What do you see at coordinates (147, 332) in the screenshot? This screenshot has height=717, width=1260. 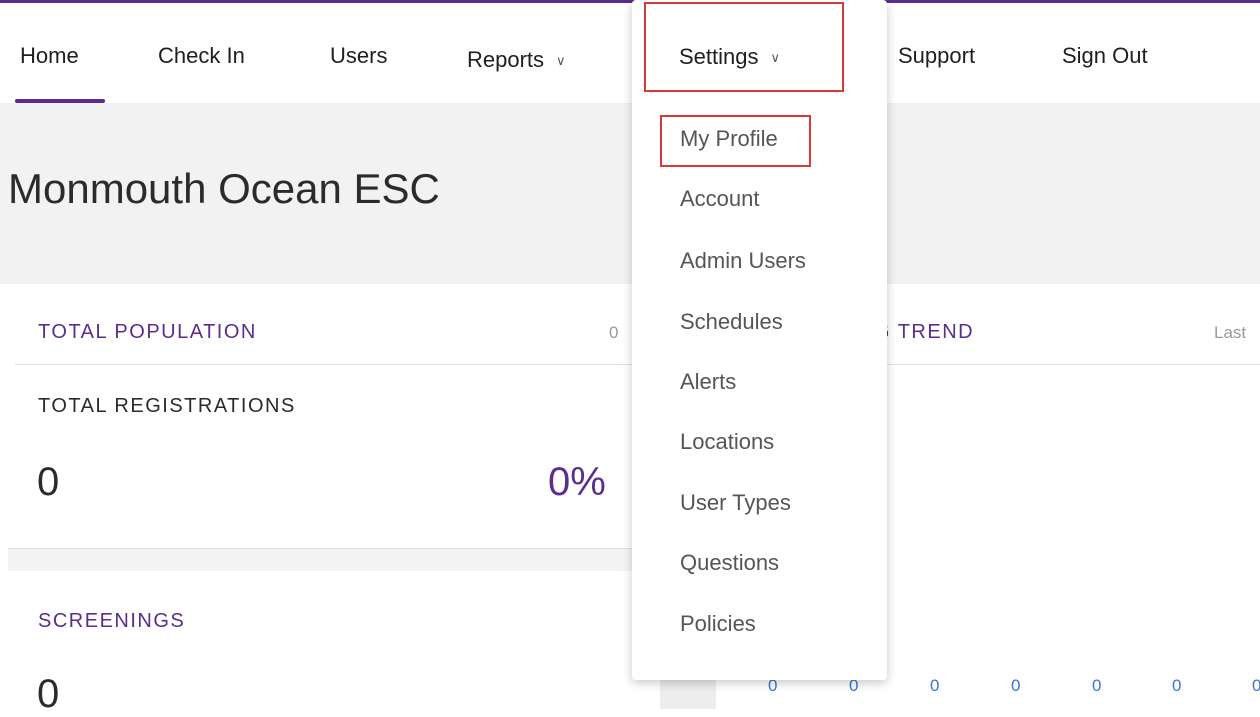 I see `total-population-title: TOTAL POPULATION` at bounding box center [147, 332].